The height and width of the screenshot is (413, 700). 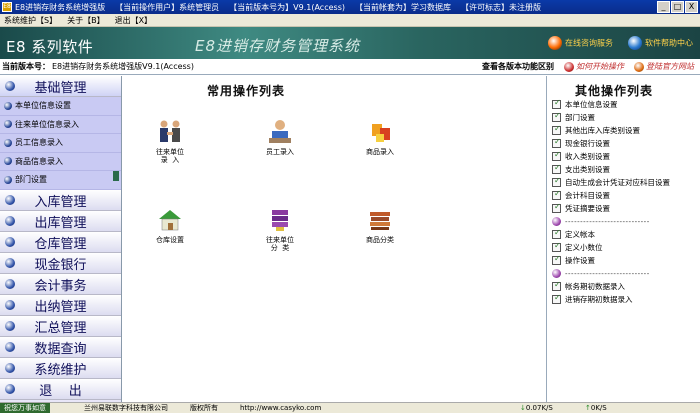 I want to click on globe-icon, so click(x=639, y=66).